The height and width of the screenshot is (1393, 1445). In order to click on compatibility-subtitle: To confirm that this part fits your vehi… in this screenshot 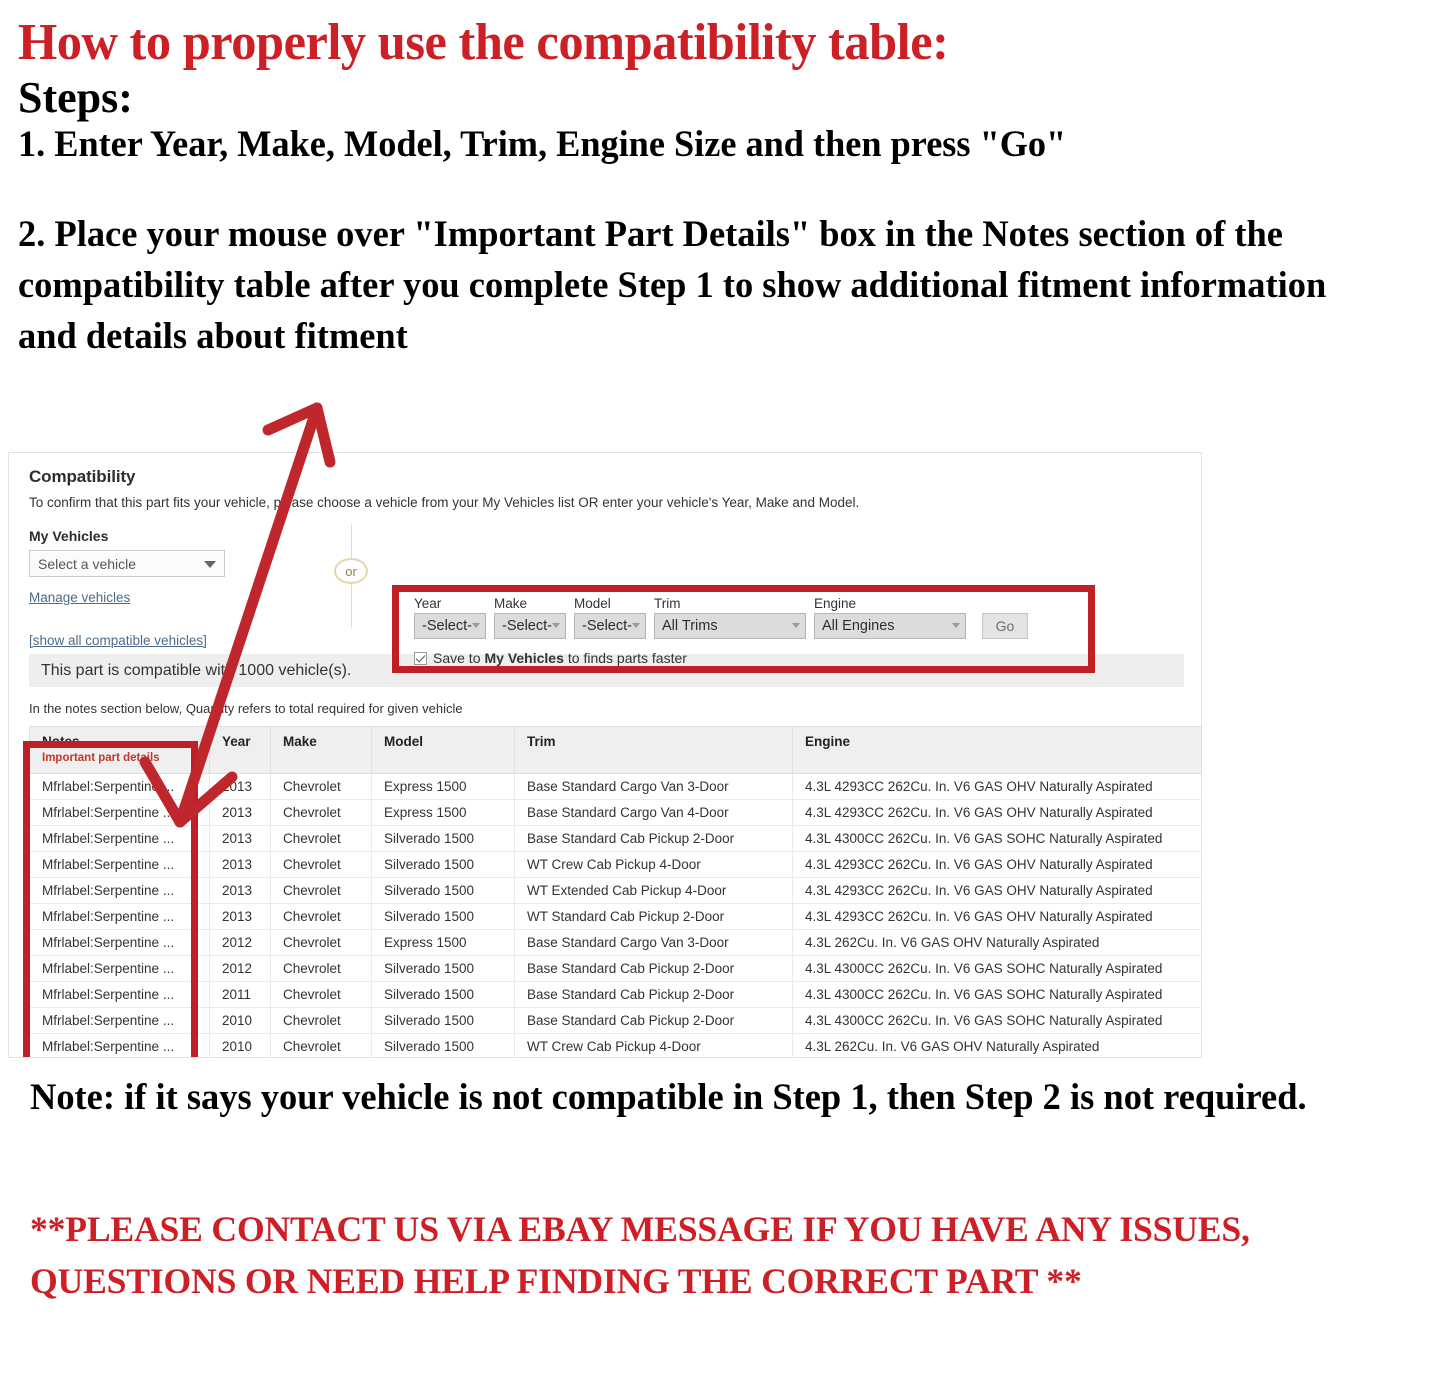, I will do `click(444, 502)`.